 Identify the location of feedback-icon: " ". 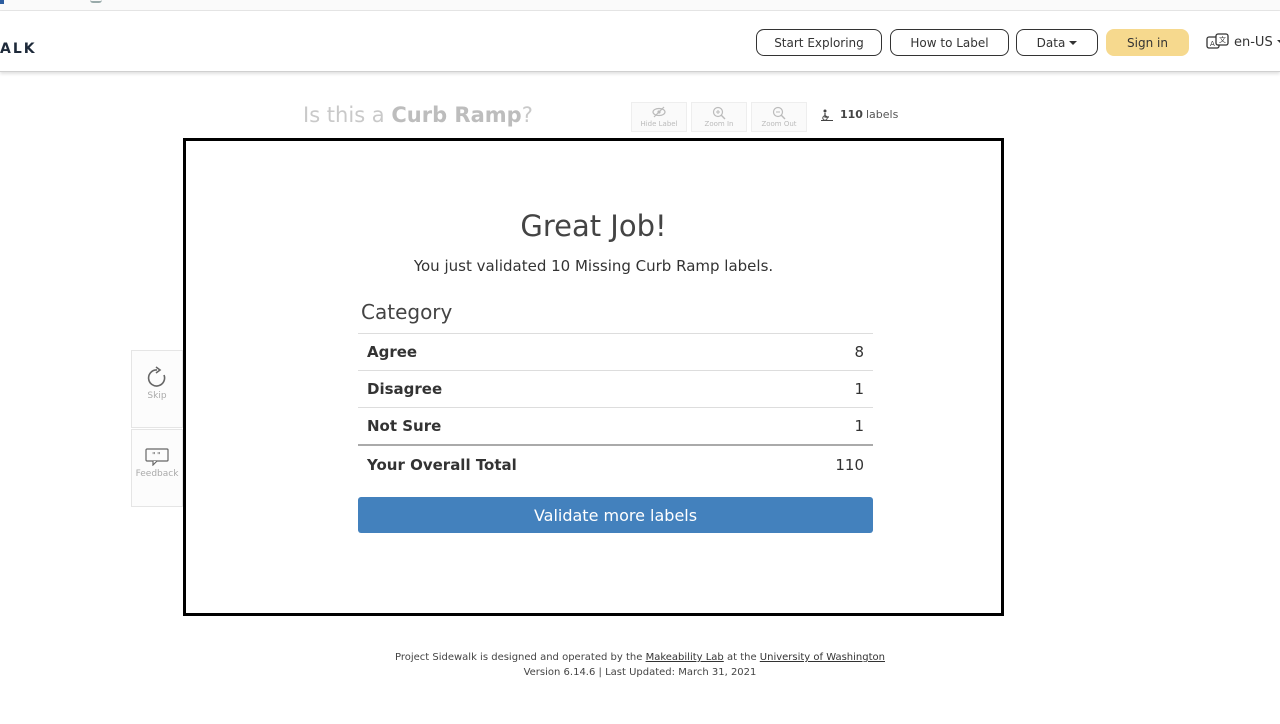
(157, 449).